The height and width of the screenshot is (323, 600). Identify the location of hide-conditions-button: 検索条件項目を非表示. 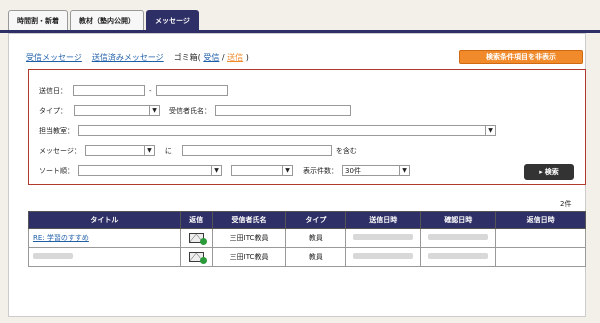
(521, 57).